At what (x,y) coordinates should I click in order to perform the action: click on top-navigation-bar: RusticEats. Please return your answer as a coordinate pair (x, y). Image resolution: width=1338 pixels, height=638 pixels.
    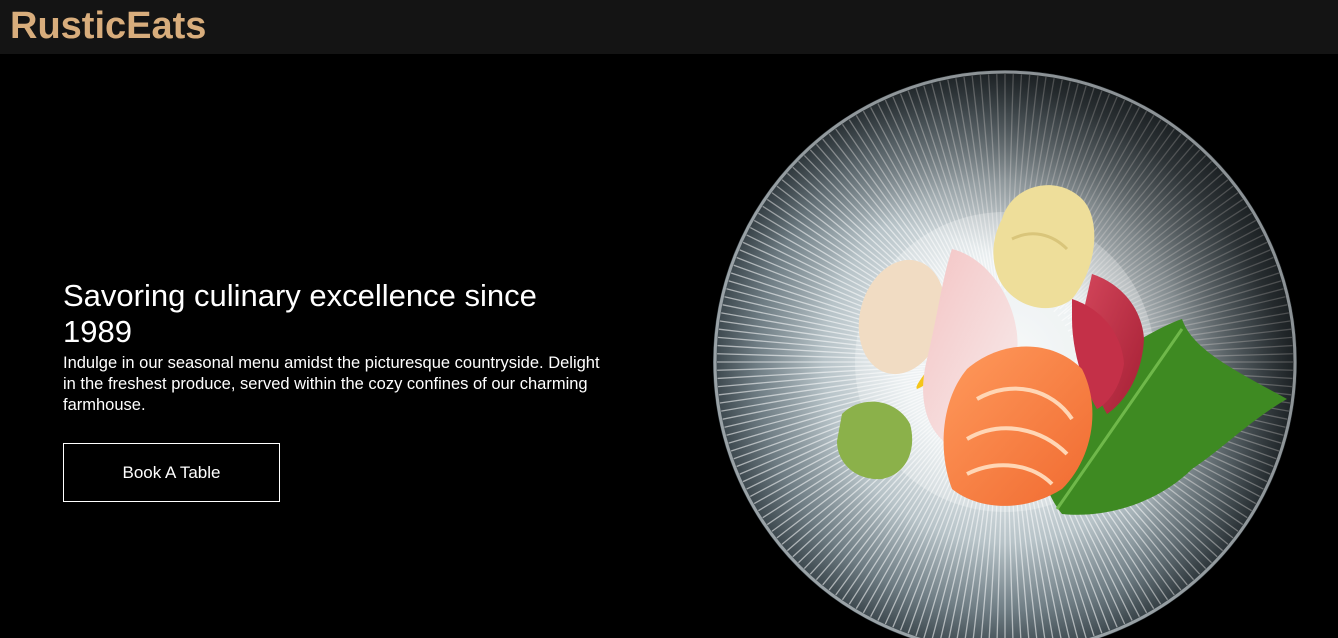
    Looking at the image, I should click on (669, 27).